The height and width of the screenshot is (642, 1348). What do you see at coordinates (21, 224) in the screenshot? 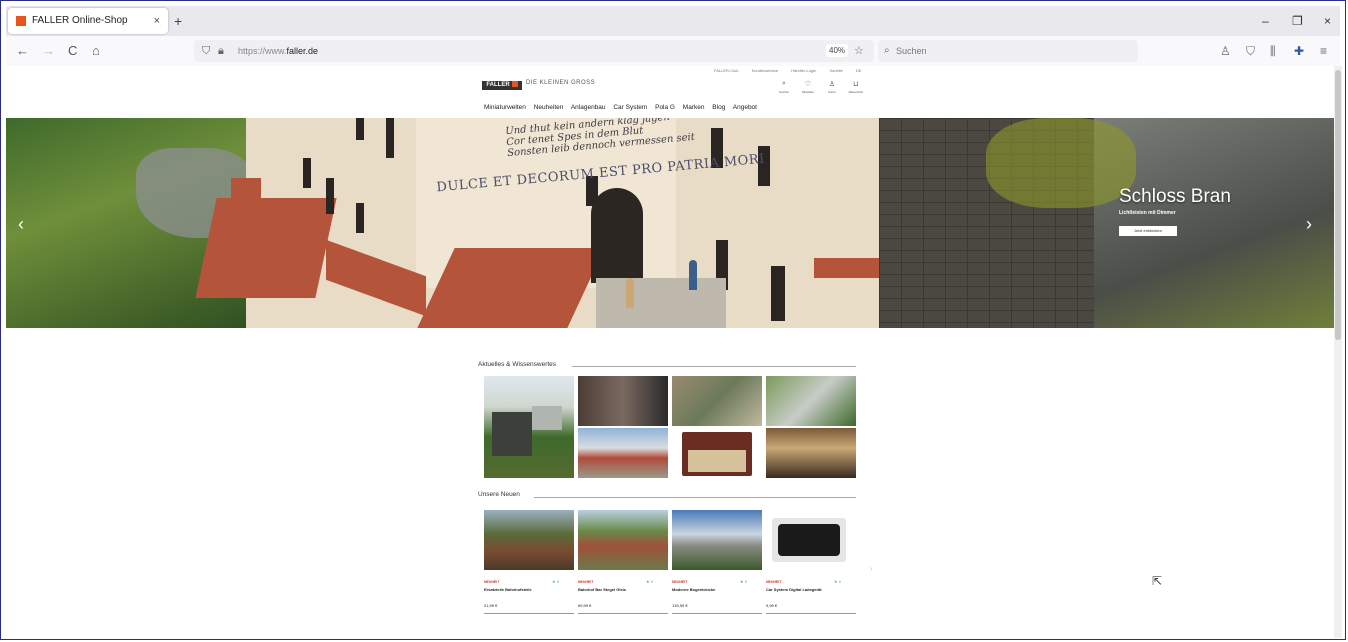
I see `hero-prev-arrow-icon: ‹` at bounding box center [21, 224].